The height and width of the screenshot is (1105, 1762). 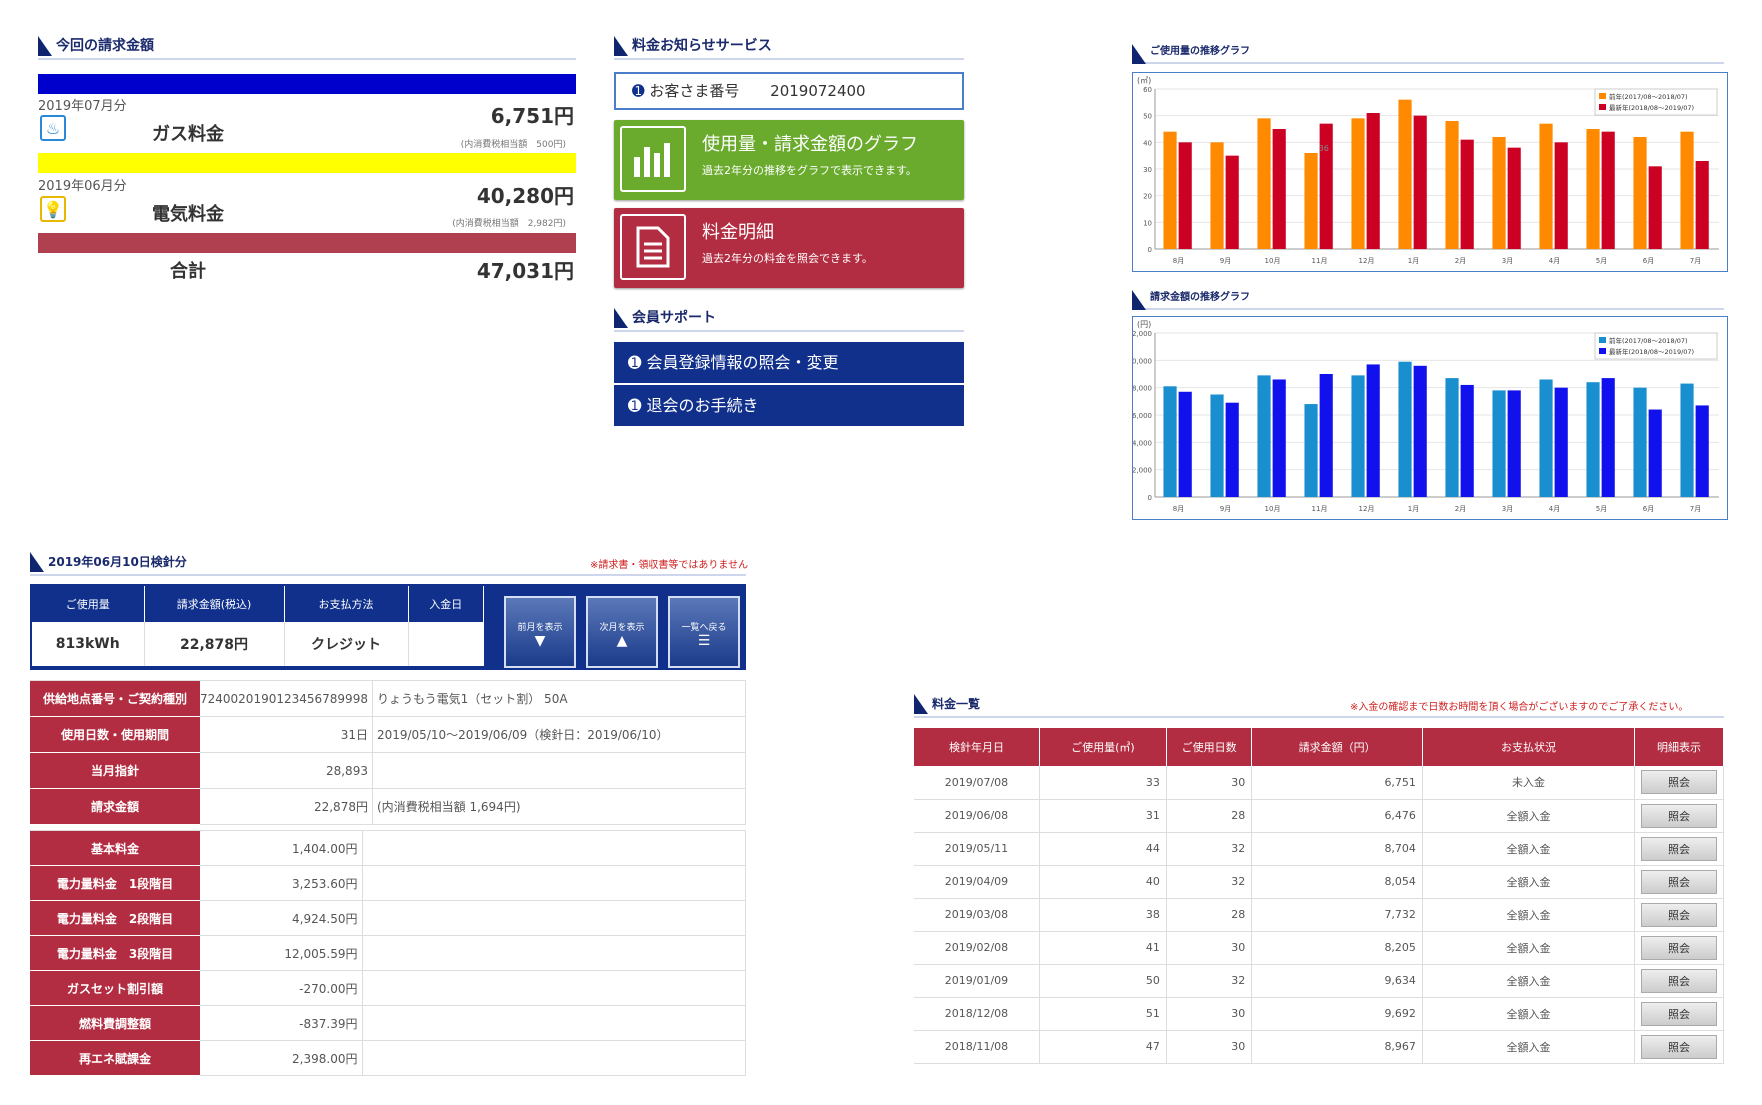 What do you see at coordinates (789, 406) in the screenshot?
I see `withdraw-link: ➊ 退会のお手続き` at bounding box center [789, 406].